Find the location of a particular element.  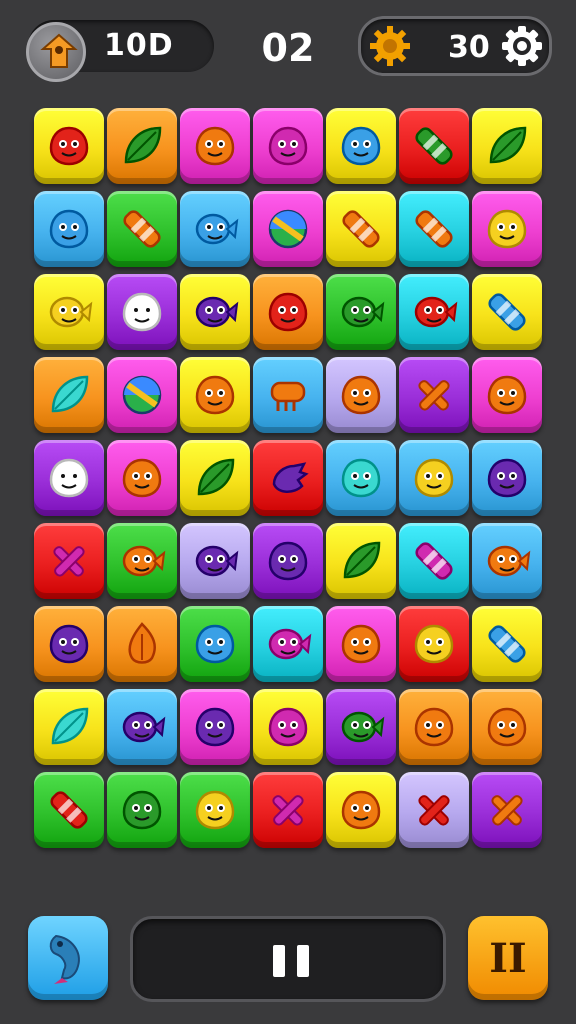

orange-candy-icon is located at coordinates (434, 229).